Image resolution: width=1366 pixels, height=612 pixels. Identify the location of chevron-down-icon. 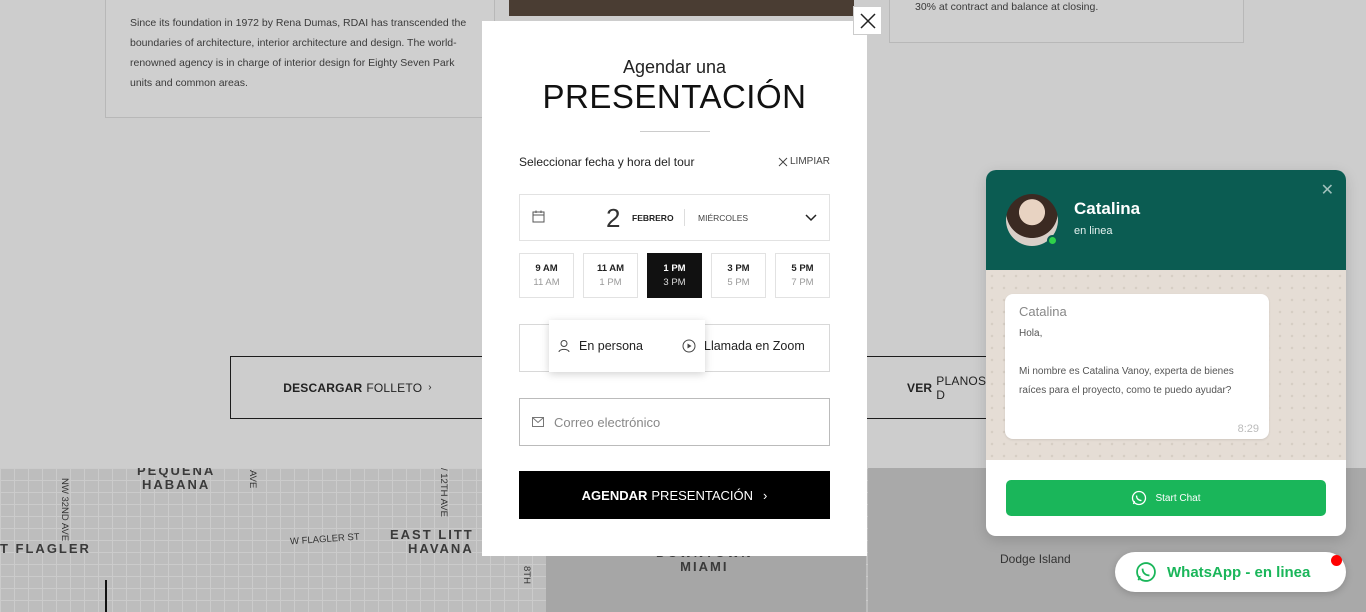
(811, 218).